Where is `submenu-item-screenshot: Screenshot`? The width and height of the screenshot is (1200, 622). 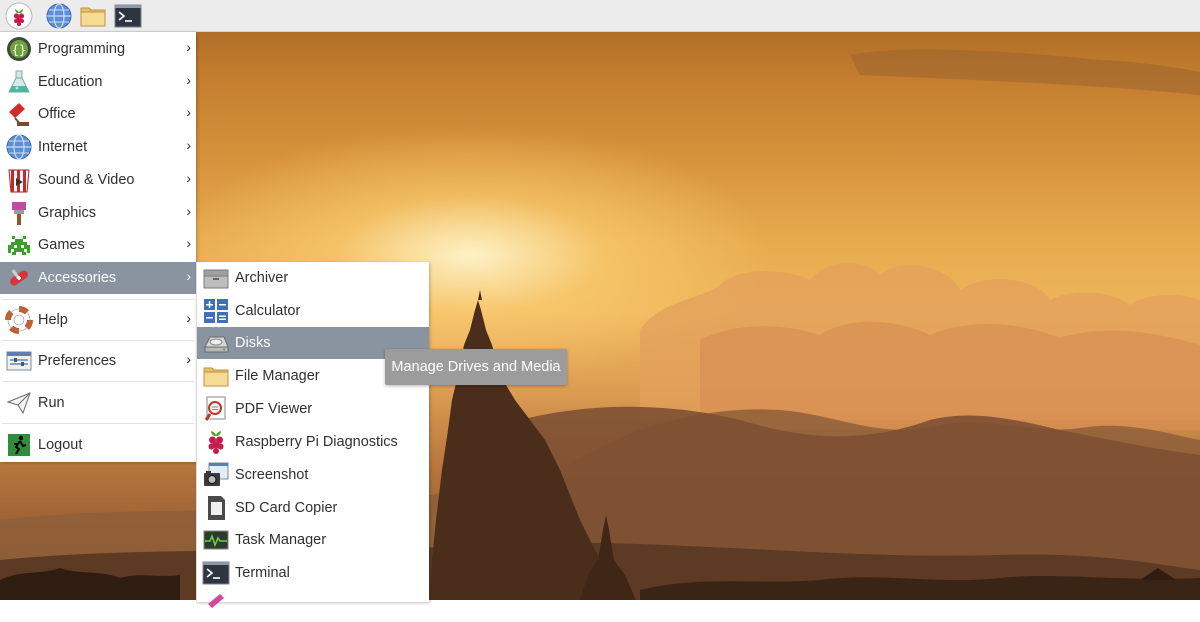 submenu-item-screenshot: Screenshot is located at coordinates (313, 475).